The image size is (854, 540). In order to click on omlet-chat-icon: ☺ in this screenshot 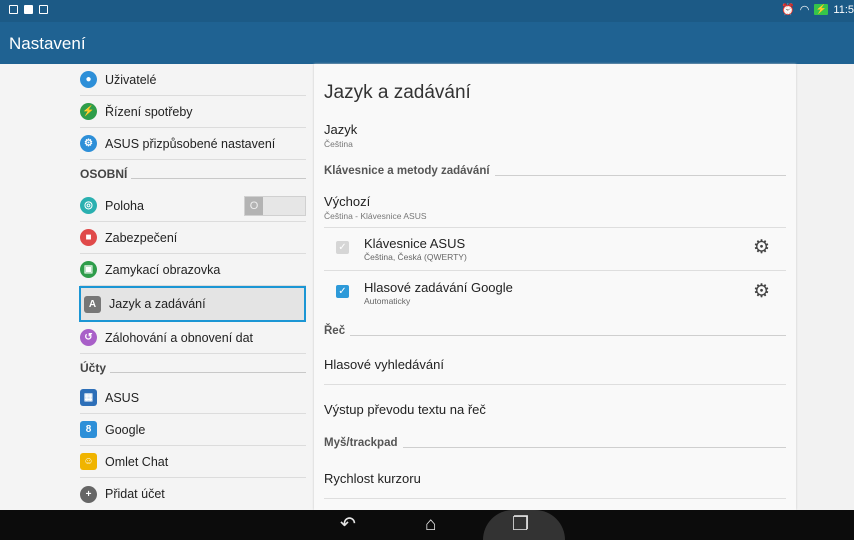, I will do `click(88, 461)`.